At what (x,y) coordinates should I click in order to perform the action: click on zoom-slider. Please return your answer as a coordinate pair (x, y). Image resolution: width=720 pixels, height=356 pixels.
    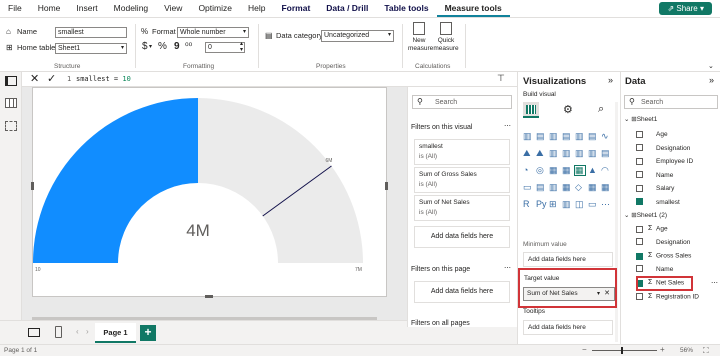
    Looking at the image, I should click on (624, 350).